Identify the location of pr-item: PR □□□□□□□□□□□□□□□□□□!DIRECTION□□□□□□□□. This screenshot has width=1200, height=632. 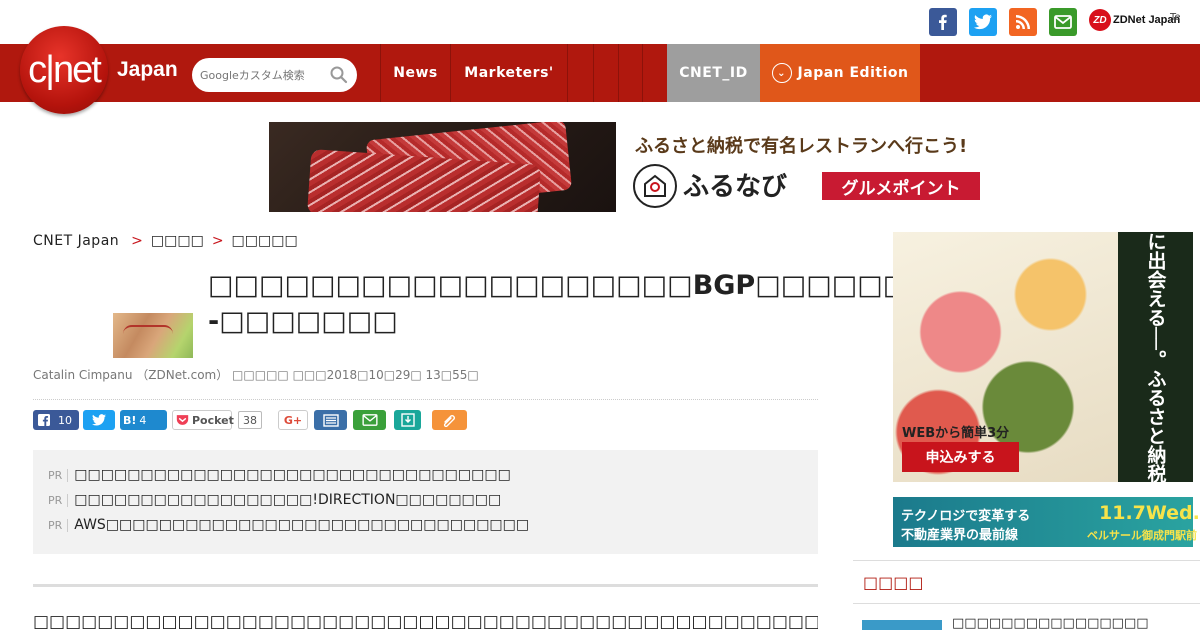
(274, 500).